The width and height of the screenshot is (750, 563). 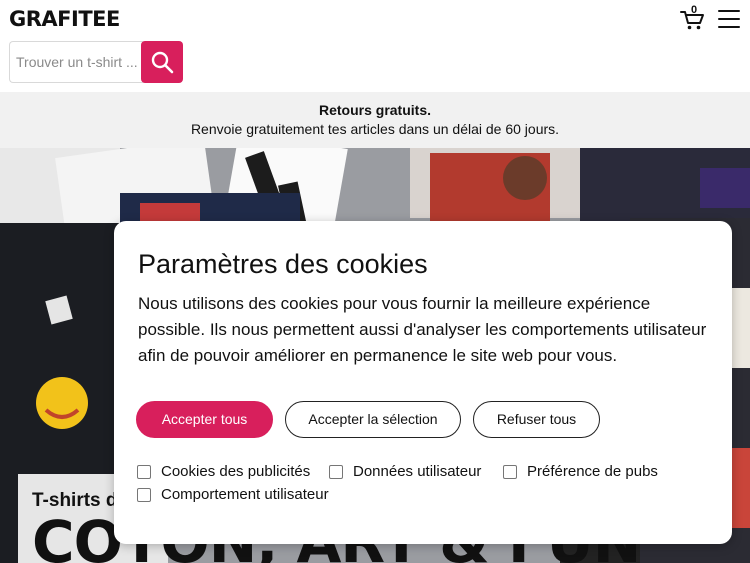 I want to click on ads-cookies-checkbox, so click(x=144, y=471).